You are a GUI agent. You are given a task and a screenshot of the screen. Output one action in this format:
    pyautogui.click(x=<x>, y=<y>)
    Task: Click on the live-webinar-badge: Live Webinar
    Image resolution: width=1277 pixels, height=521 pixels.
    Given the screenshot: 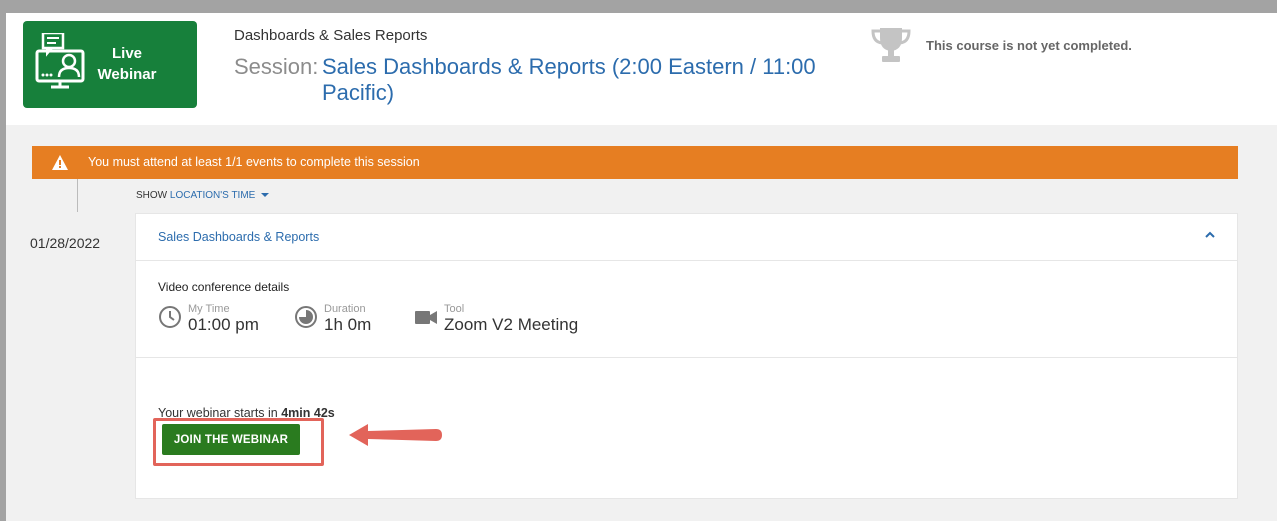 What is the action you would take?
    pyautogui.click(x=110, y=64)
    